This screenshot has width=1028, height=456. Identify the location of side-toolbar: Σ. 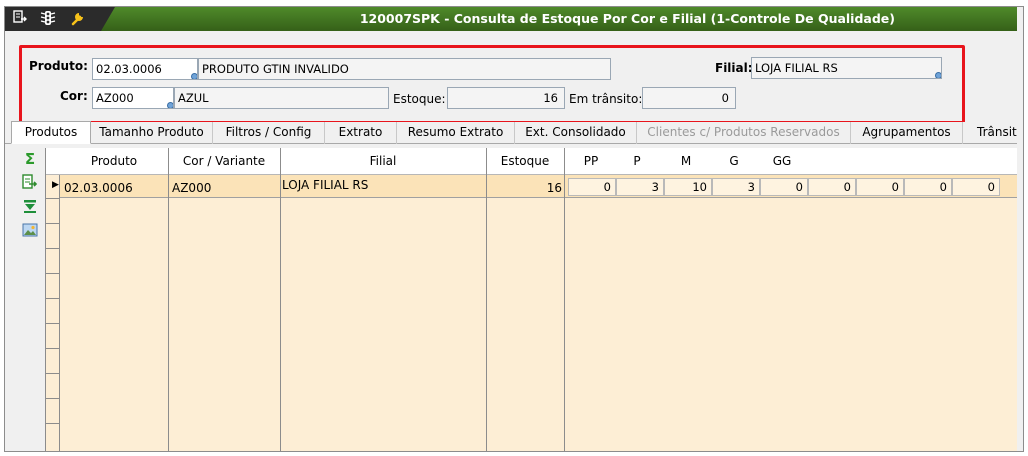
(25, 297).